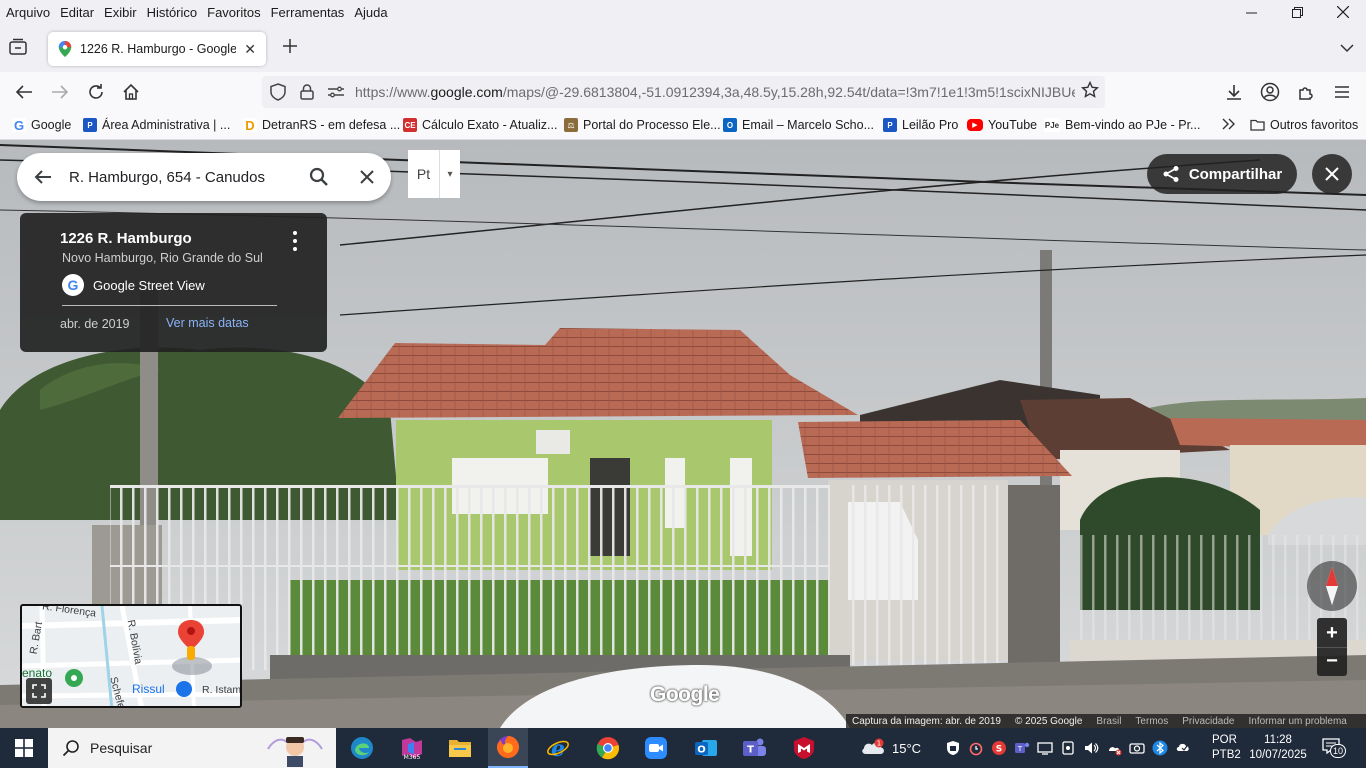 The height and width of the screenshot is (768, 1366). What do you see at coordinates (656, 748) in the screenshot?
I see `taskbar-zoom` at bounding box center [656, 748].